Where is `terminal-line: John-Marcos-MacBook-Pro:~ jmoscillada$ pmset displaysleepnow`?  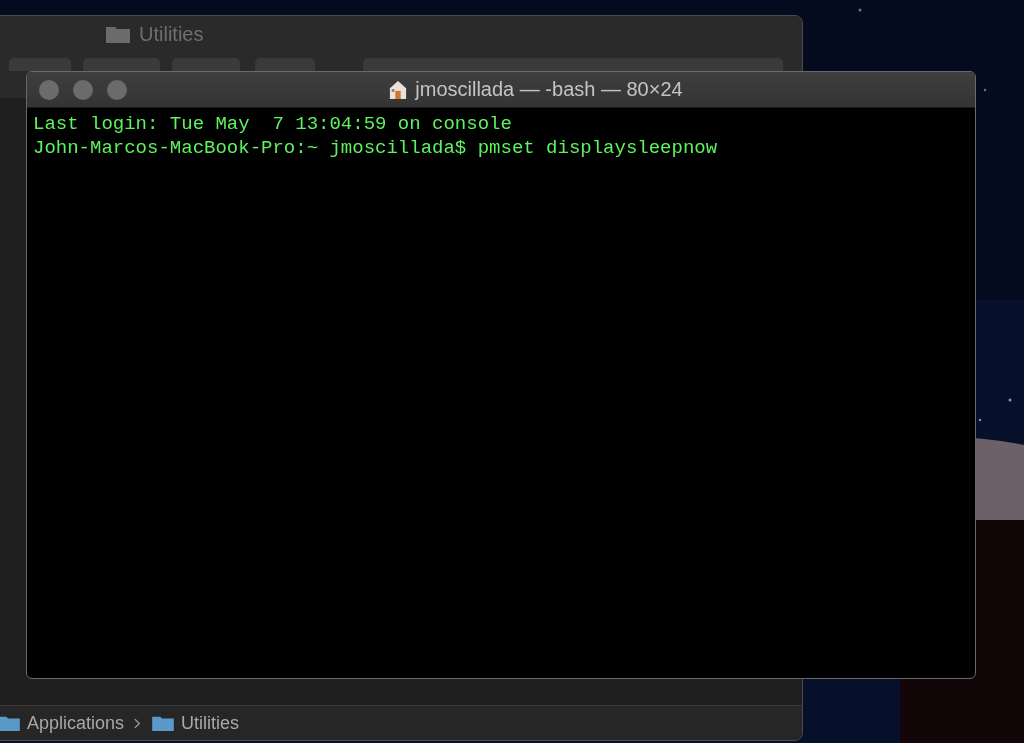
terminal-line: John-Marcos-MacBook-Pro:~ jmoscillada$ pmset displaysleepnow is located at coordinates (375, 148).